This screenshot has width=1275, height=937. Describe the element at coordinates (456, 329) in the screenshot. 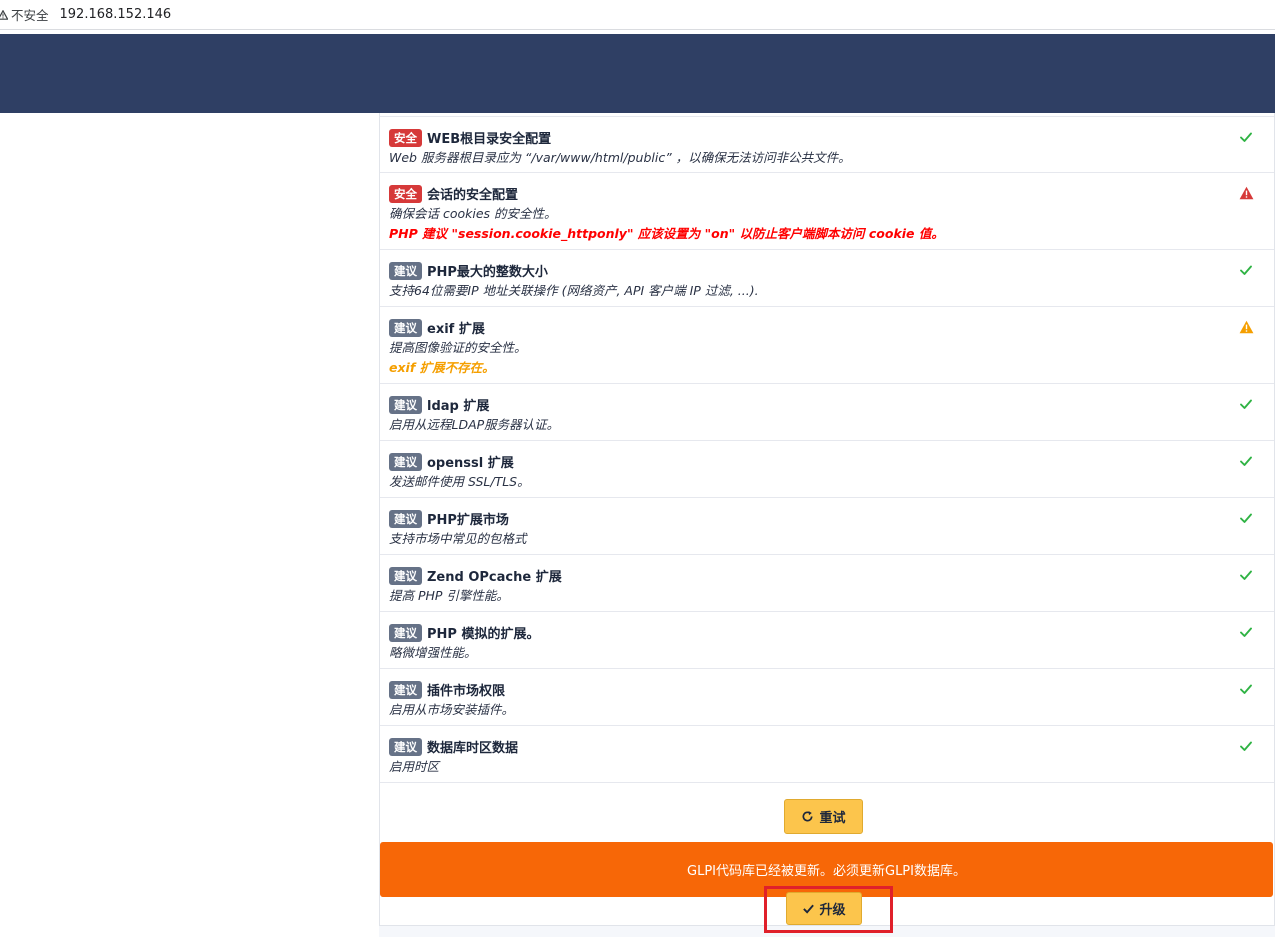

I see `requirement-title: exif 扩展` at that location.